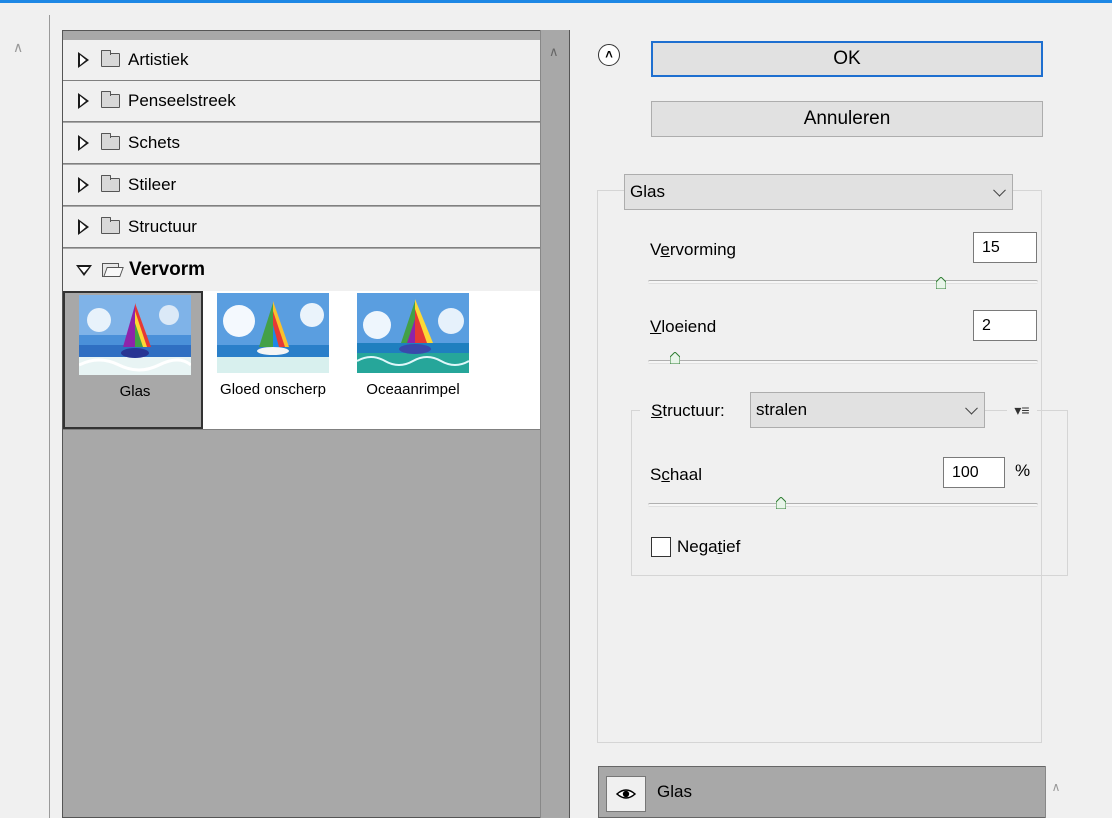 The height and width of the screenshot is (818, 1112). Describe the element at coordinates (135, 391) in the screenshot. I see `thumbnail-caption: Glas` at that location.